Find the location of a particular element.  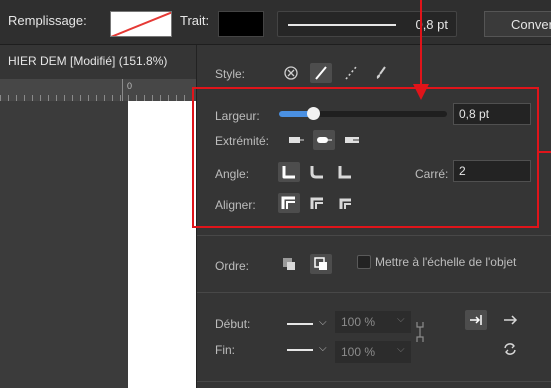

end-line-icon is located at coordinates (300, 350).